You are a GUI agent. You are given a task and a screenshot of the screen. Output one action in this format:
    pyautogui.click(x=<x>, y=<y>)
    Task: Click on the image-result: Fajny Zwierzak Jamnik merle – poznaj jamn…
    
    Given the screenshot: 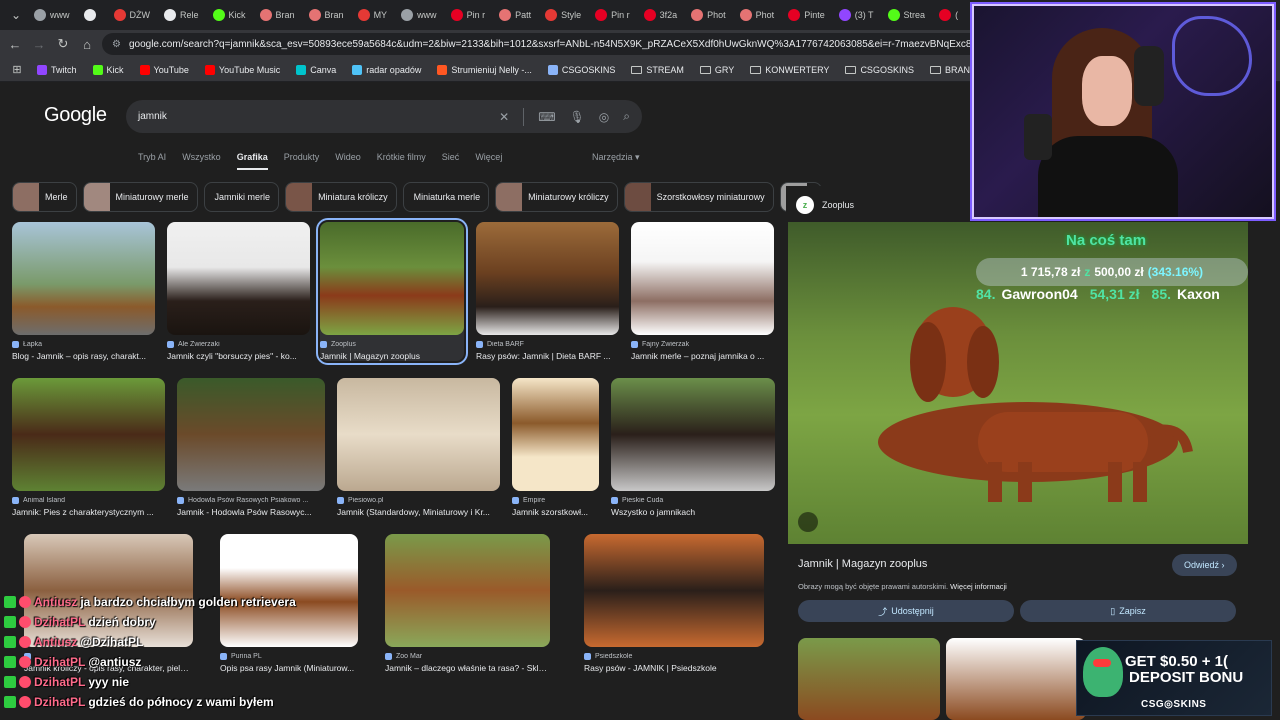 What is the action you would take?
    pyautogui.click(x=702, y=291)
    